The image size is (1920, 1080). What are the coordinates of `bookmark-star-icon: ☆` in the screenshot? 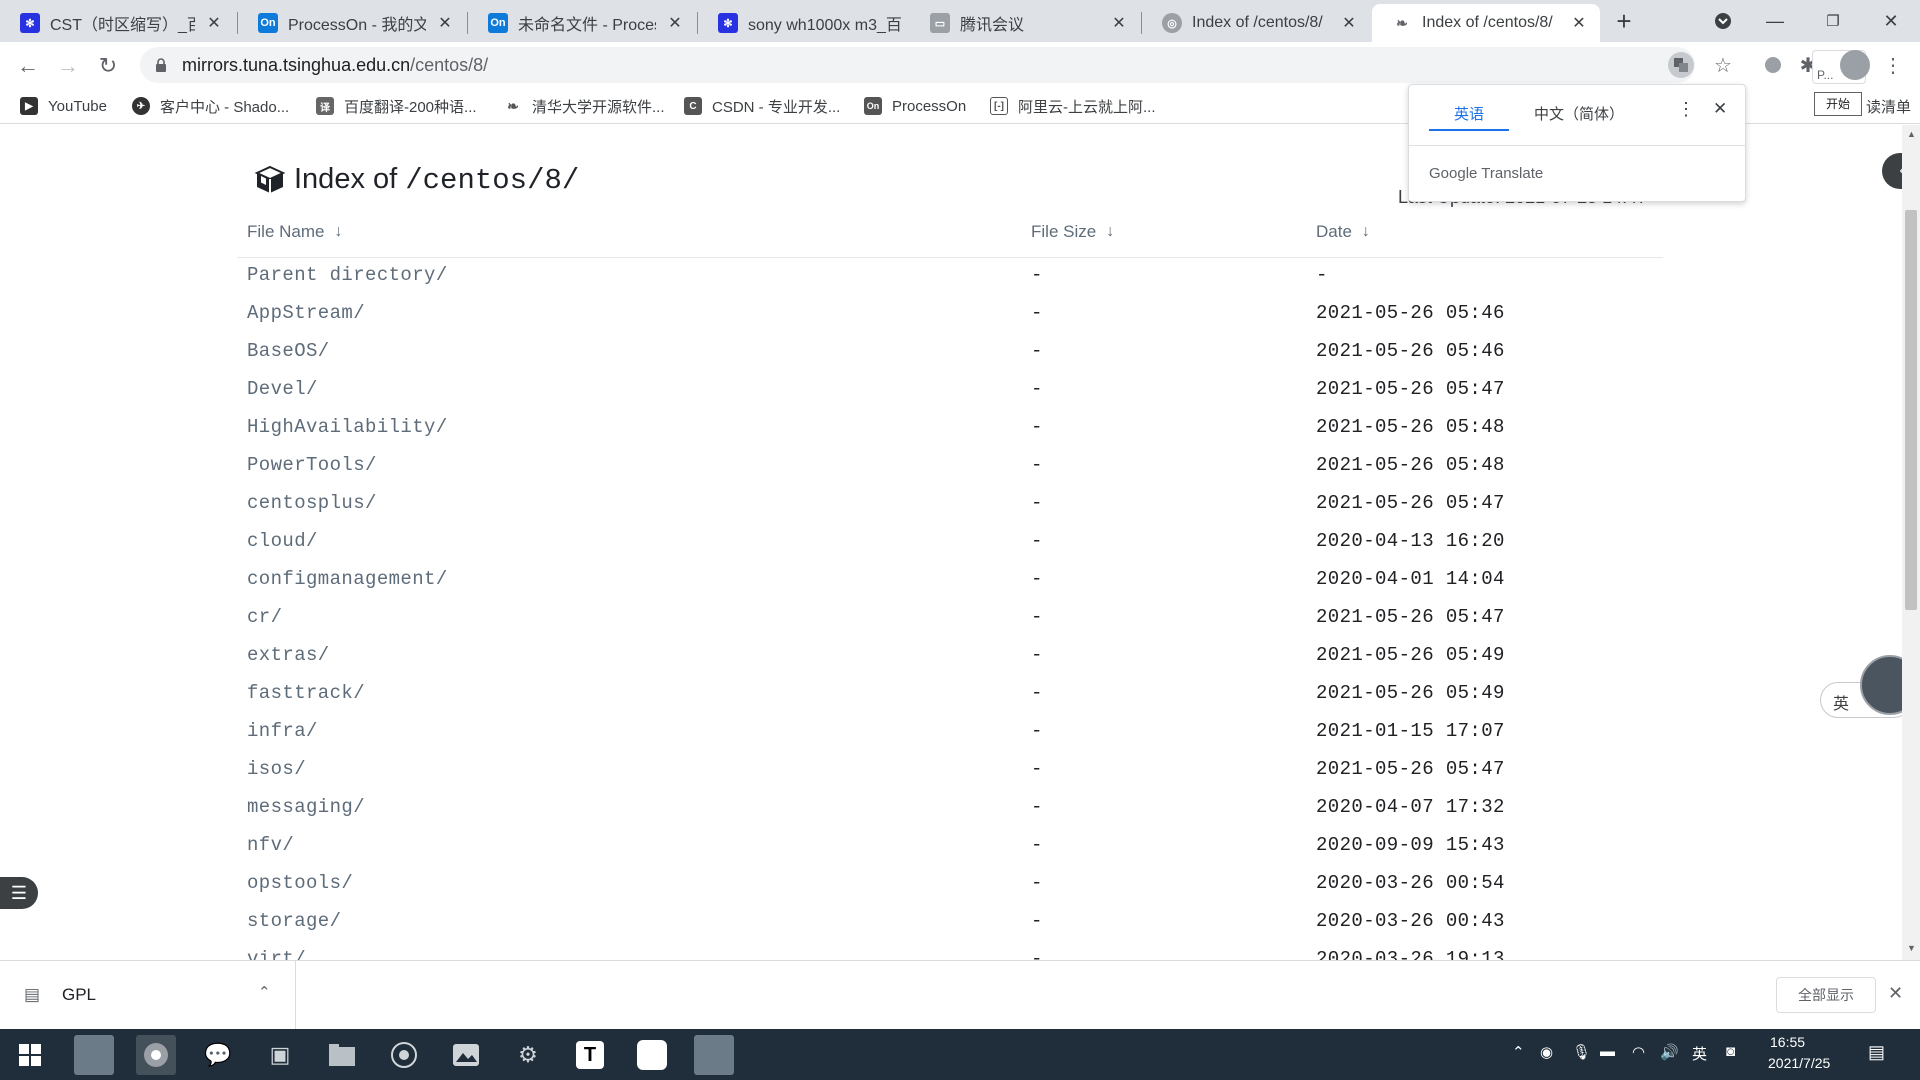 It's located at (1723, 65).